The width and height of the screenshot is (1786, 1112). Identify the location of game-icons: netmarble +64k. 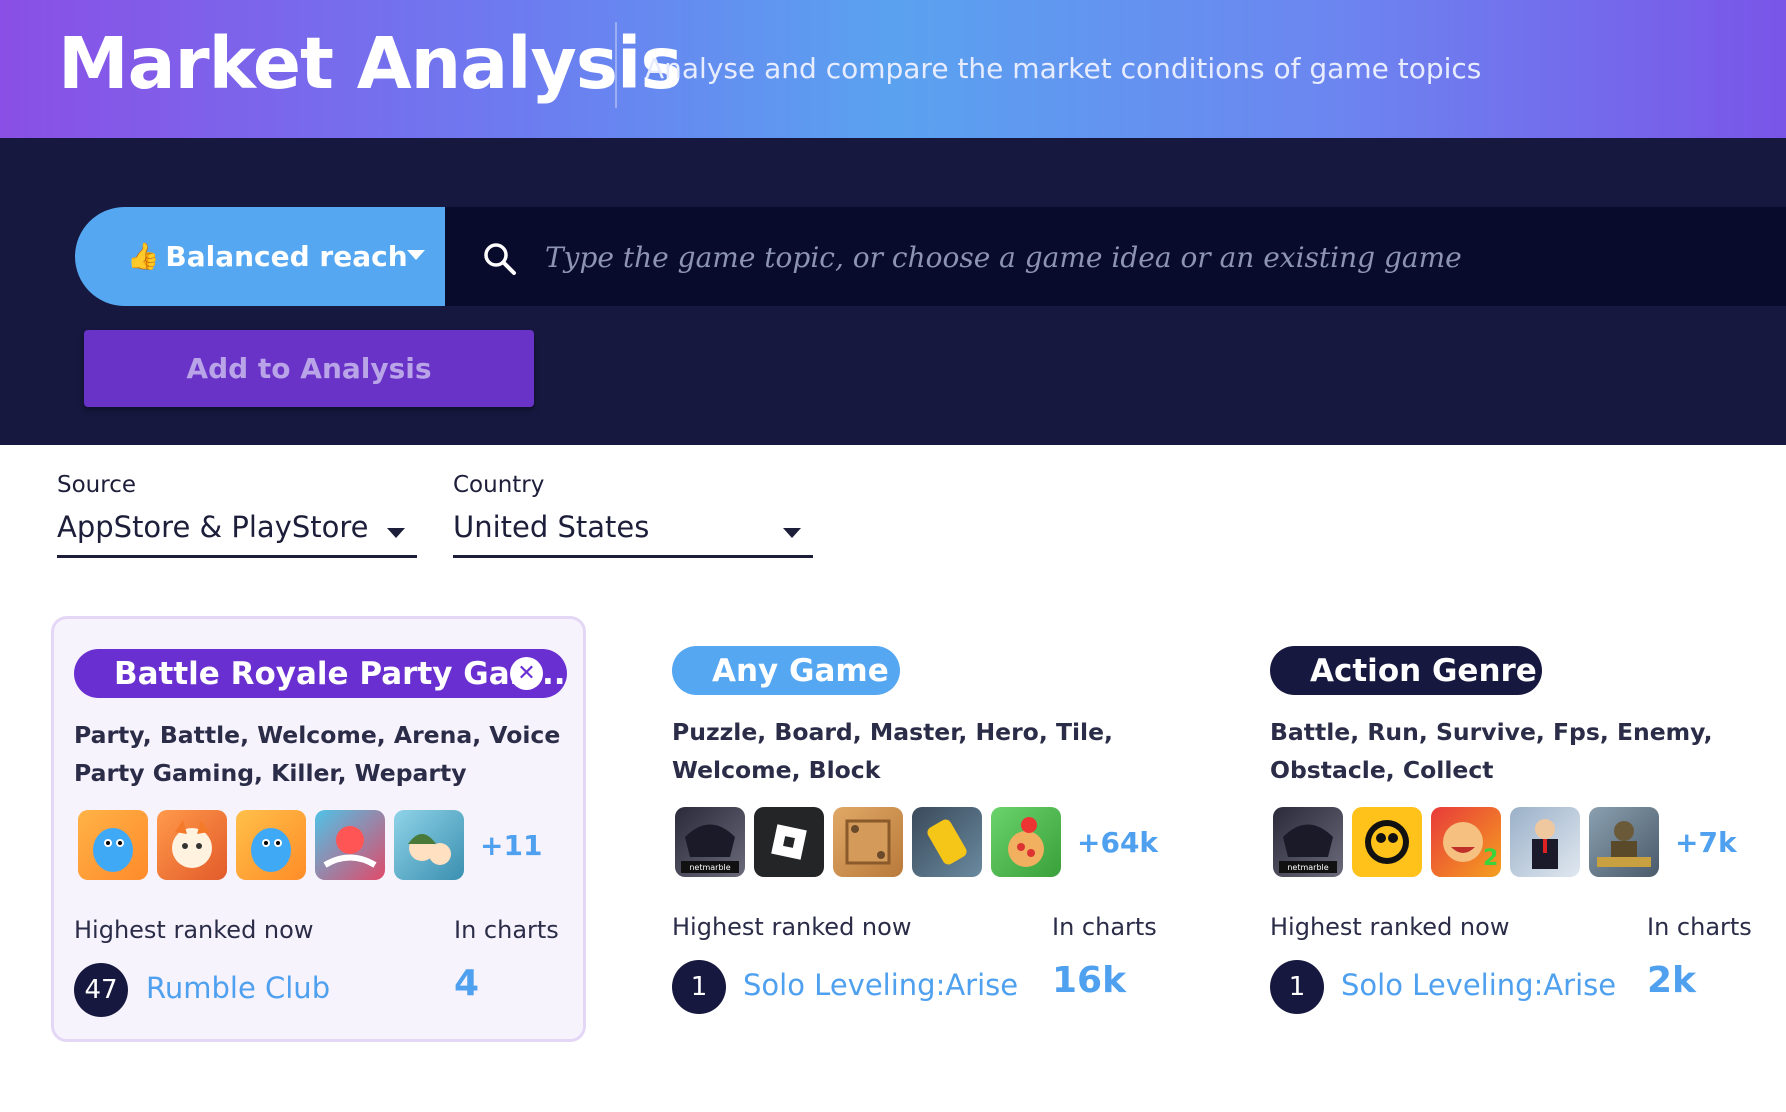
(916, 842).